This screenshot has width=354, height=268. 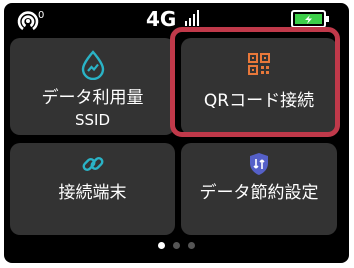 What do you see at coordinates (30, 20) in the screenshot?
I see `wifi-hotspot-icon: 0` at bounding box center [30, 20].